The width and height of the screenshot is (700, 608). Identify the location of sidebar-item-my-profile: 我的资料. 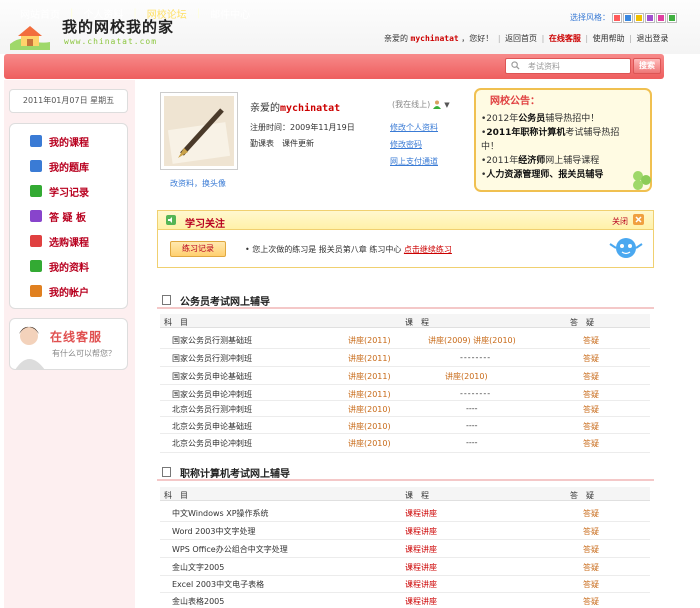
(59, 266).